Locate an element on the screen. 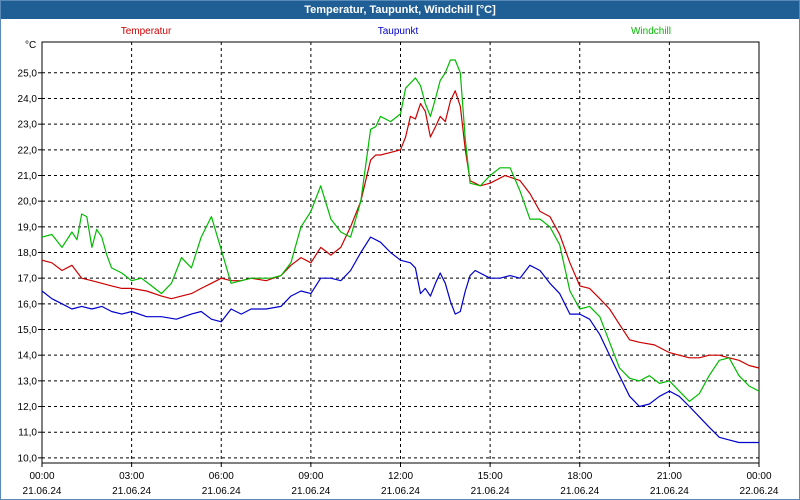 The width and height of the screenshot is (800, 500). x-tick-time: 21:00 is located at coordinates (669, 476).